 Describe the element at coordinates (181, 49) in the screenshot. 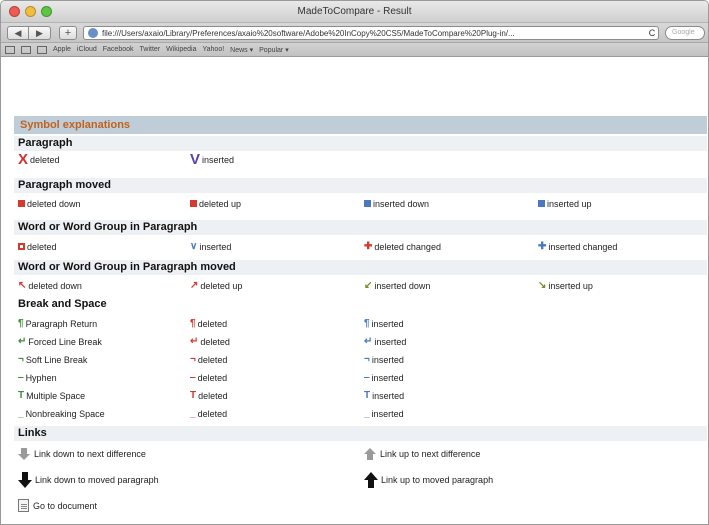

I see `bookmark-item: Wikipedia` at that location.